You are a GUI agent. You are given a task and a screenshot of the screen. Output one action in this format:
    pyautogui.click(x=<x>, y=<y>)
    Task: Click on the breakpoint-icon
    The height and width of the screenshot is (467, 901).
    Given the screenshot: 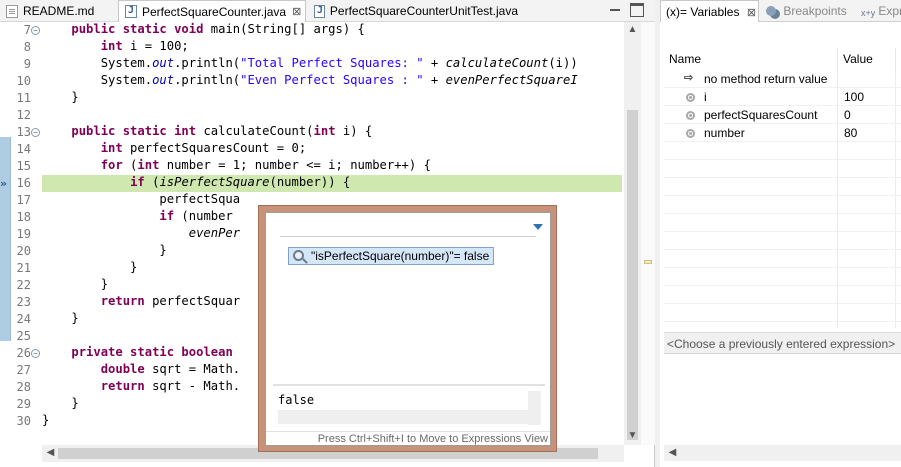 What is the action you would take?
    pyautogui.click(x=771, y=11)
    